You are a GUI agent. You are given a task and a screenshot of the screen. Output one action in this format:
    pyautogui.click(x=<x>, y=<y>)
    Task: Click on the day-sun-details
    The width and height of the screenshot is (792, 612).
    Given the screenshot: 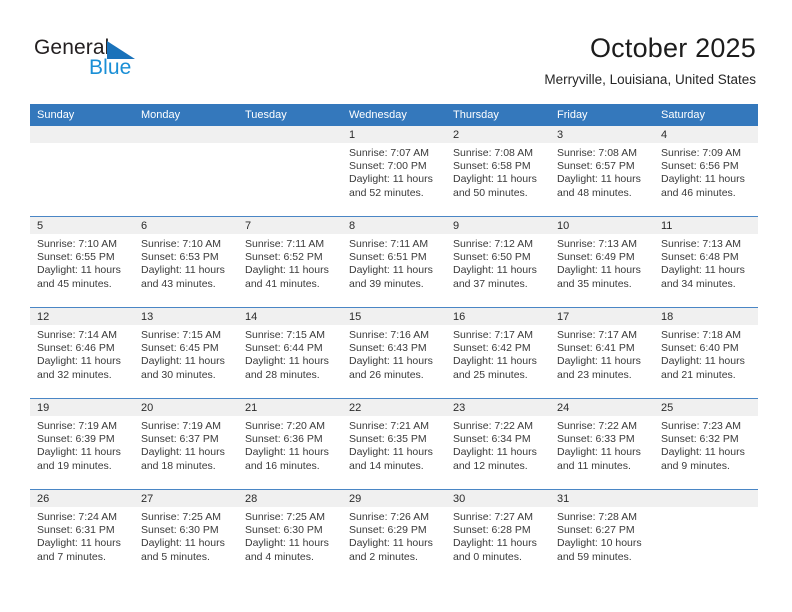 What is the action you would take?
    pyautogui.click(x=290, y=145)
    